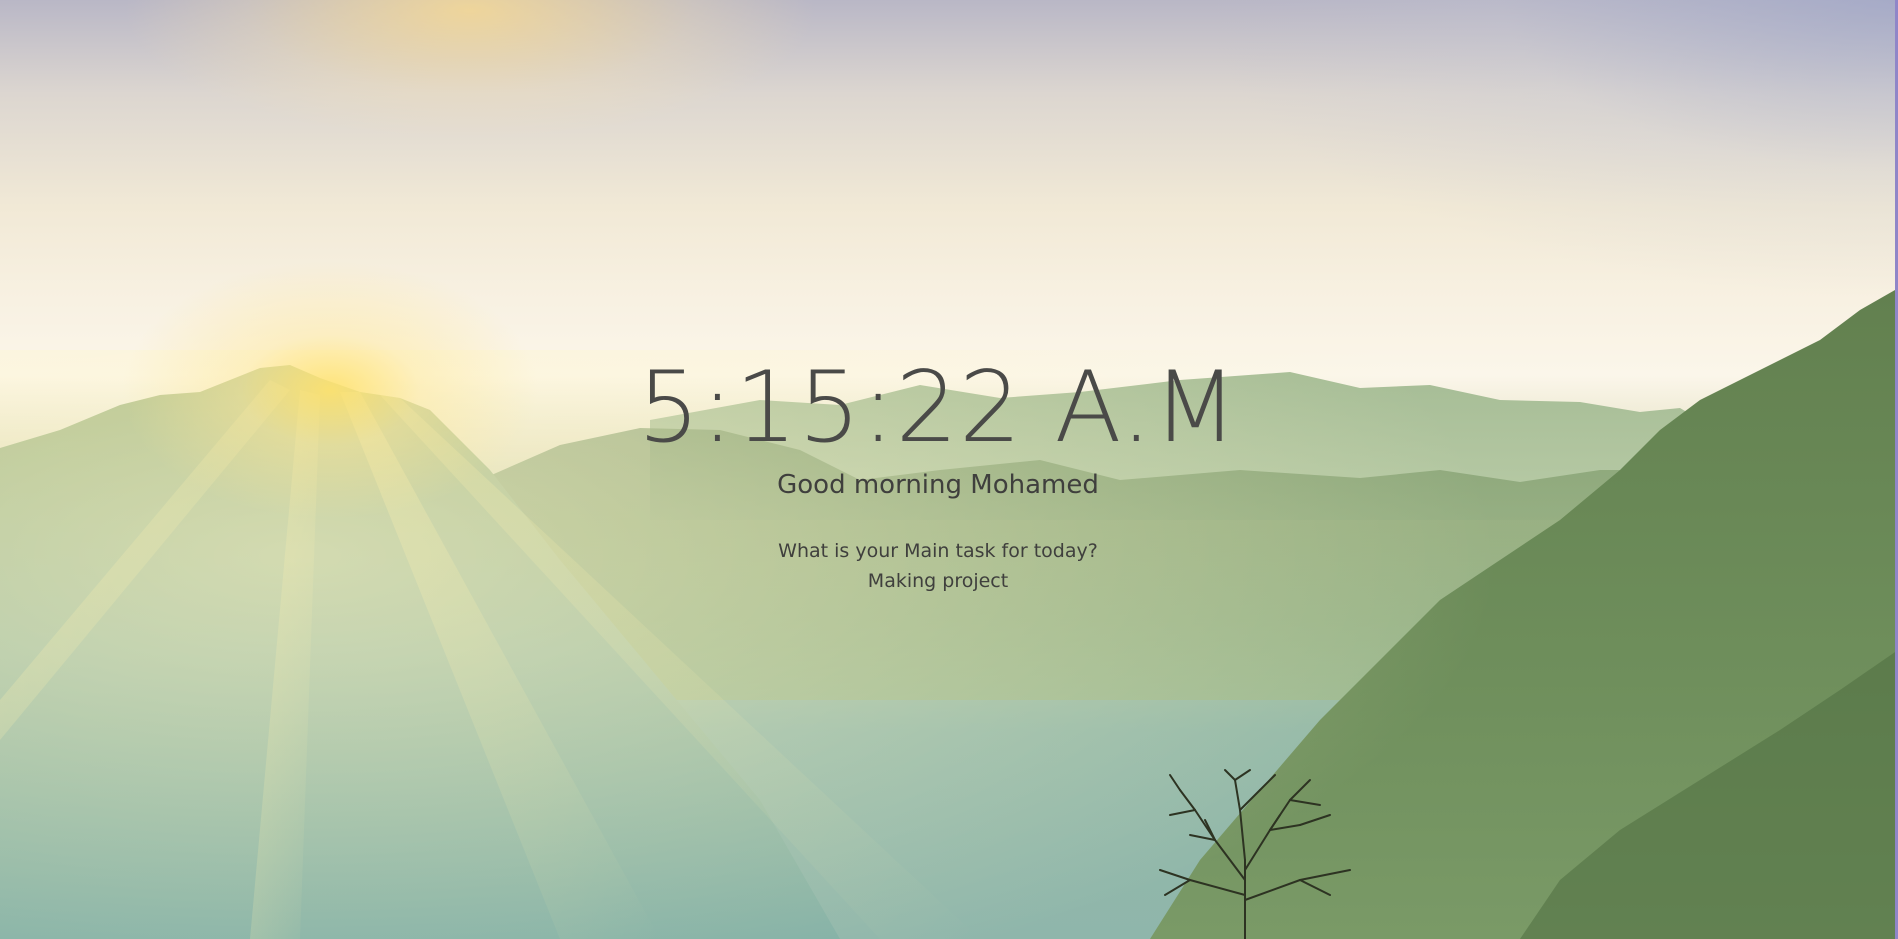 This screenshot has width=1898, height=939. Describe the element at coordinates (938, 551) in the screenshot. I see `main-task-question: What is your Main task for today?` at that location.